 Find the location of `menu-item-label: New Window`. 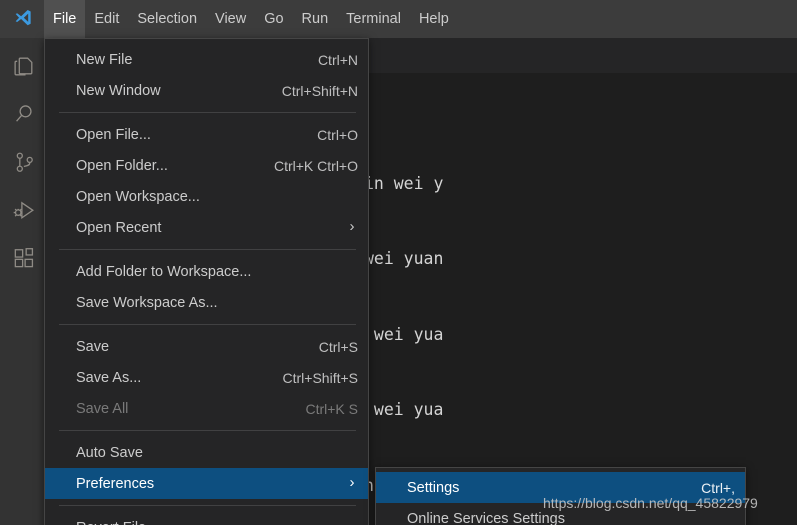

menu-item-label: New Window is located at coordinates (118, 90).